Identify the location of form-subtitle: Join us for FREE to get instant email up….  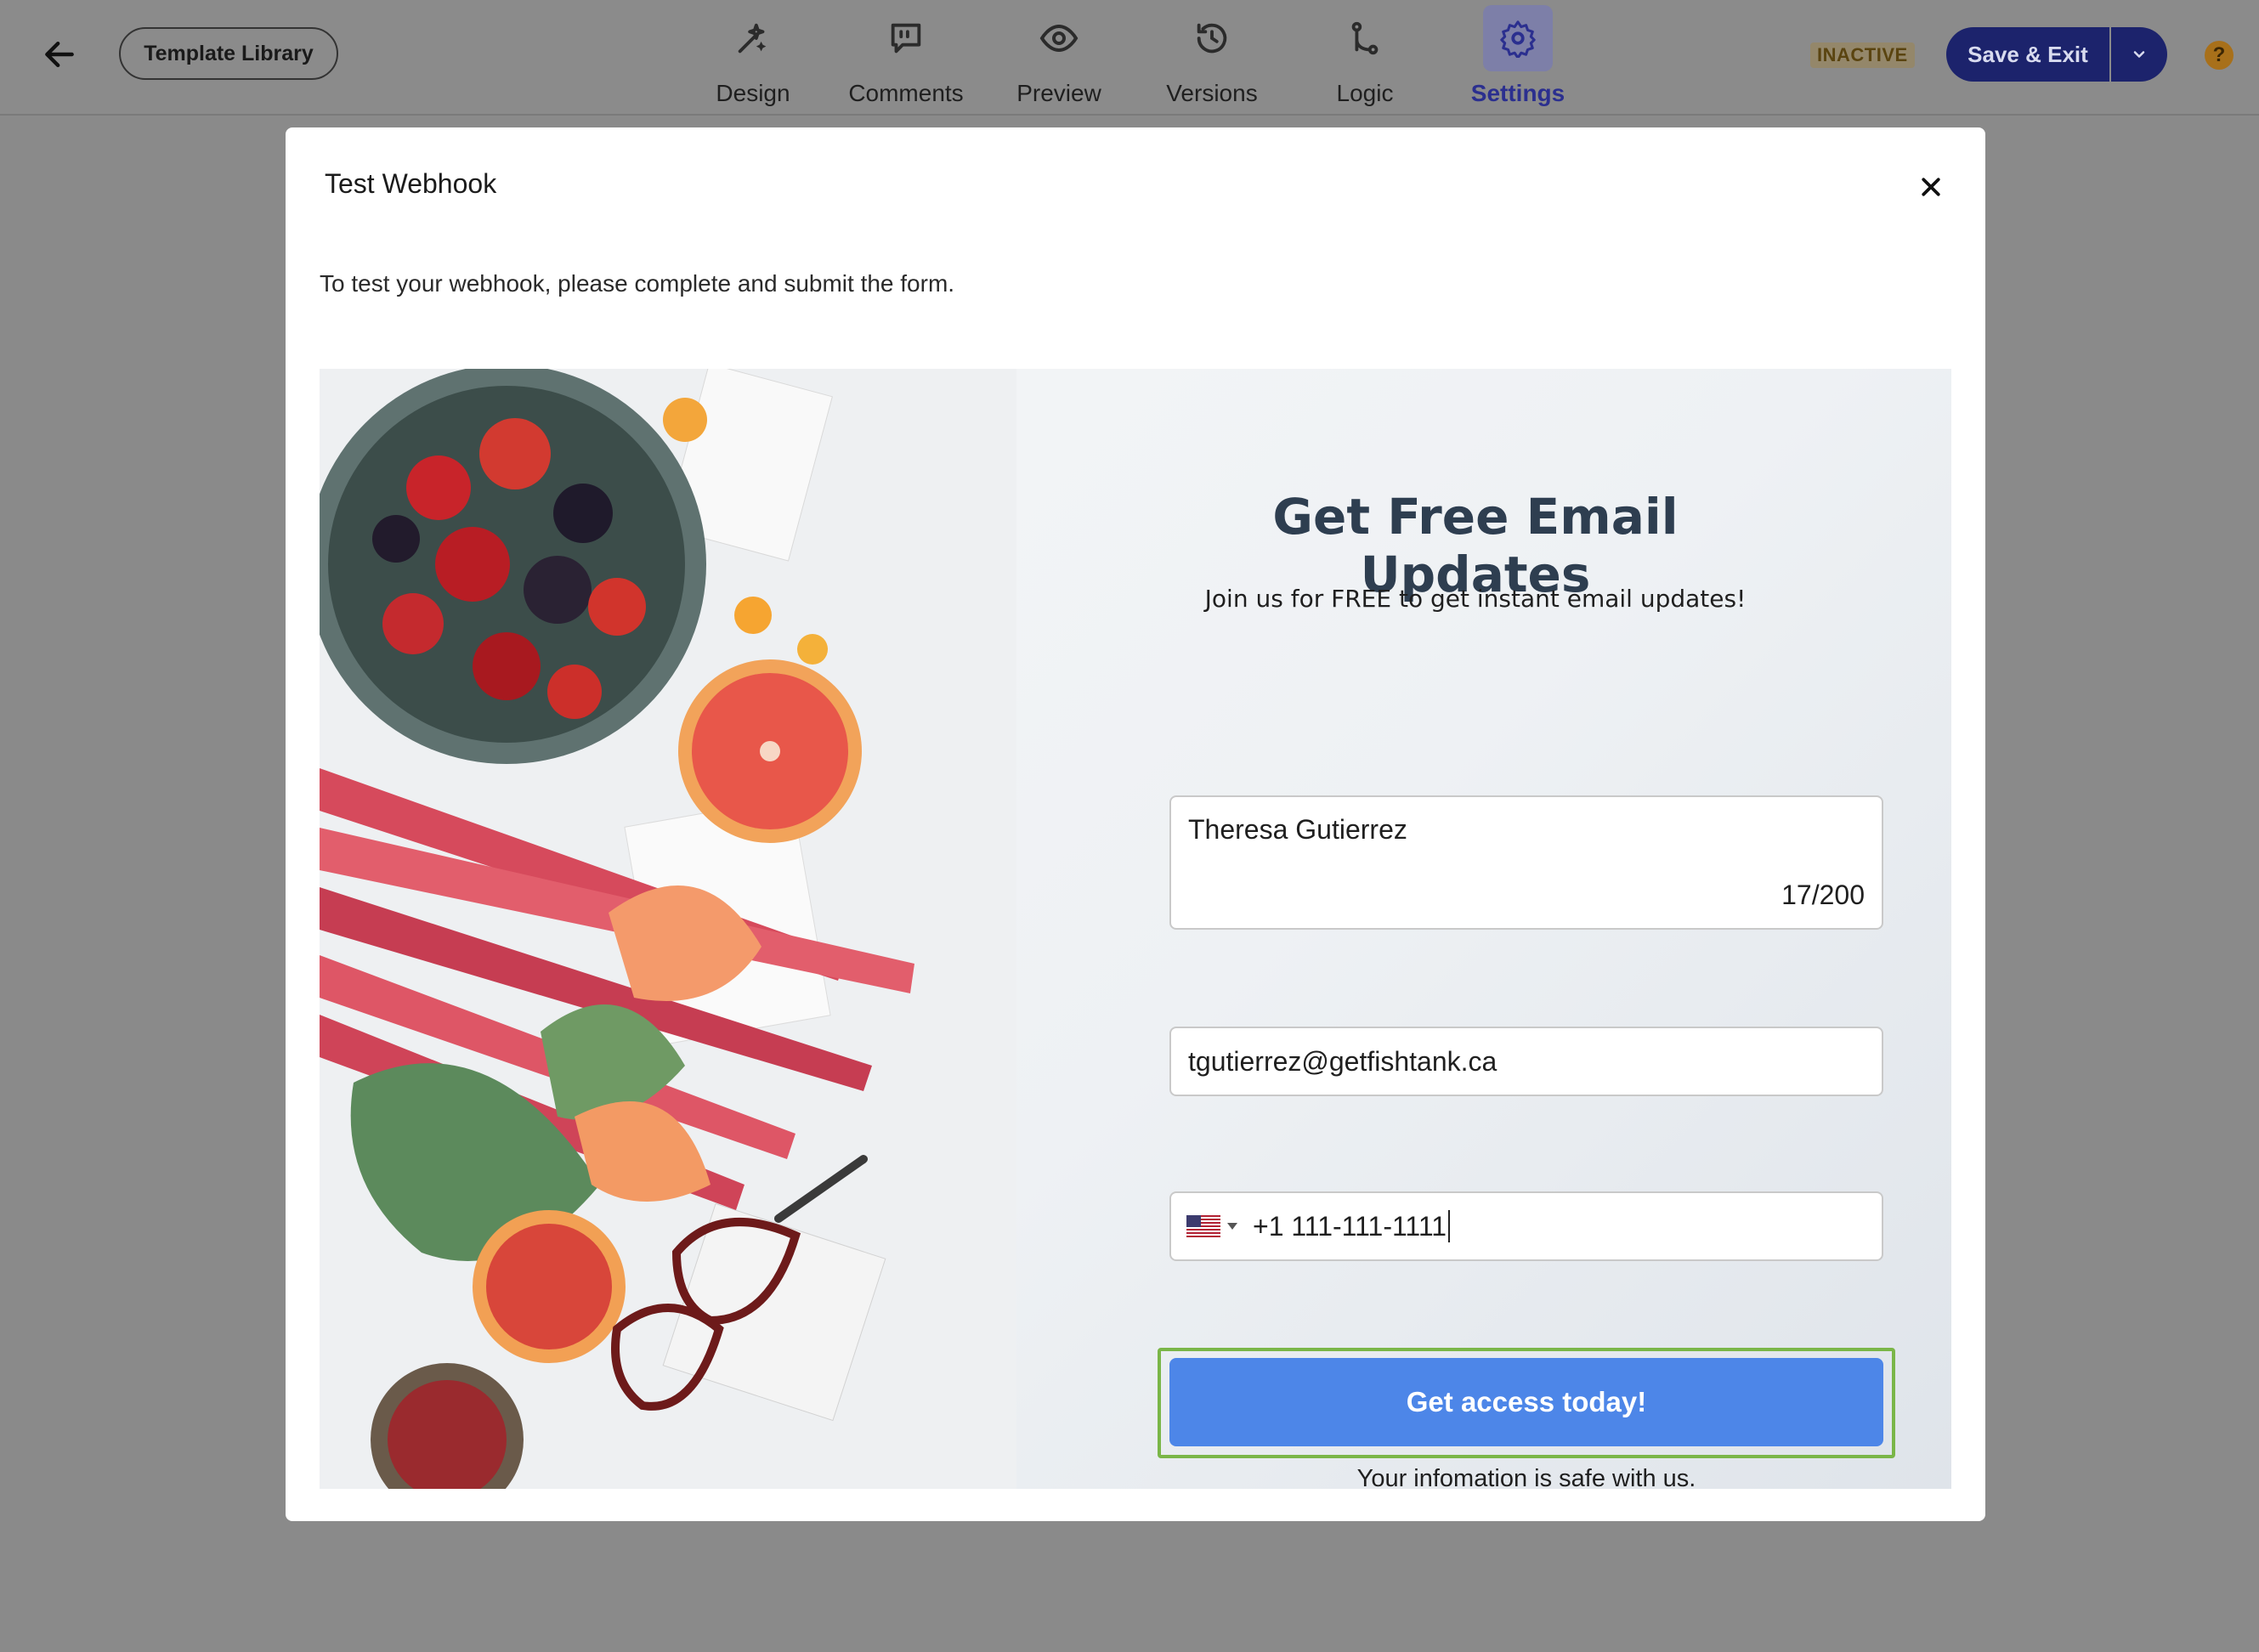
(1476, 599).